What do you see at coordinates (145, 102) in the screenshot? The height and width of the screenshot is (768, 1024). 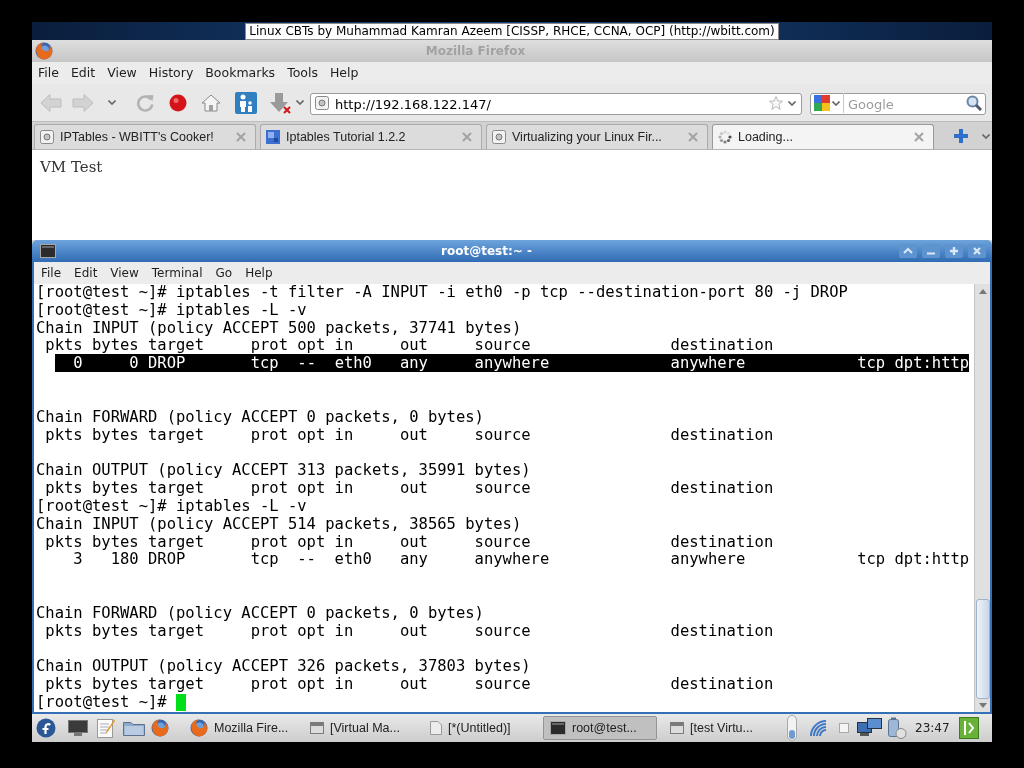 I see `reload-icon` at bounding box center [145, 102].